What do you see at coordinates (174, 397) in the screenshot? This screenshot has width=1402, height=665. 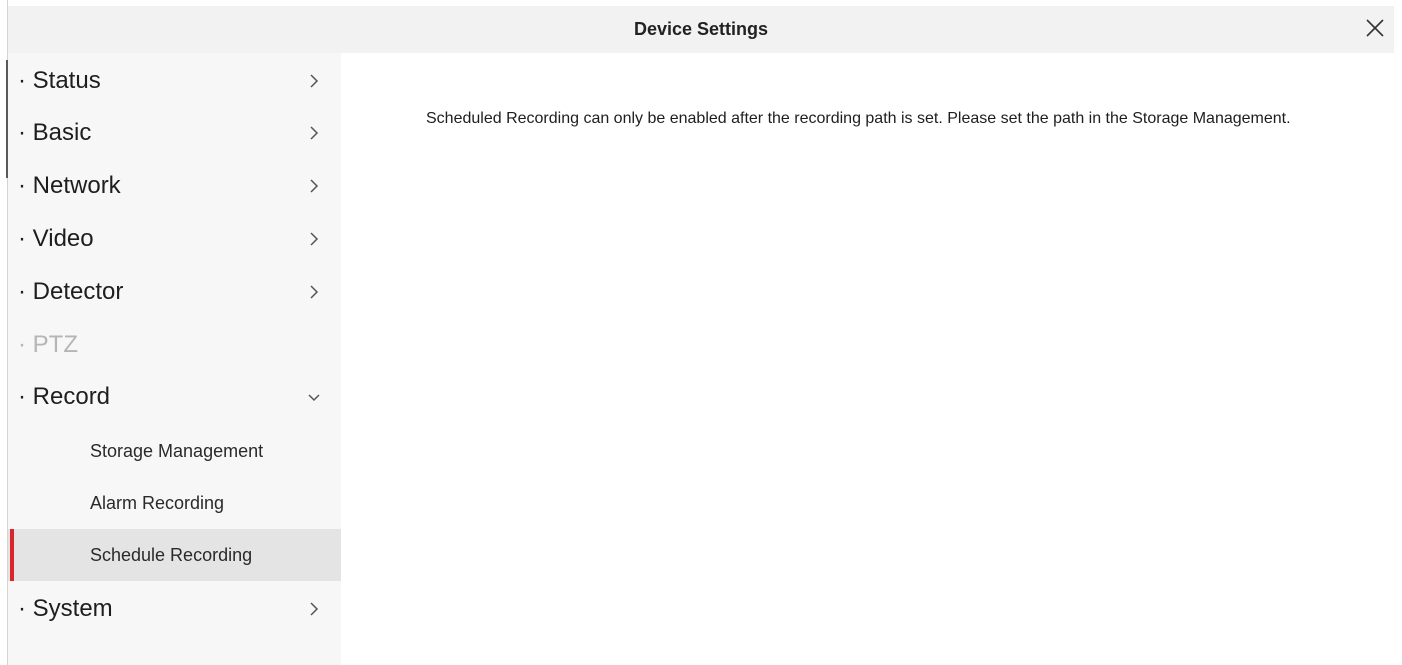 I see `sidebar-item-record: · Record` at bounding box center [174, 397].